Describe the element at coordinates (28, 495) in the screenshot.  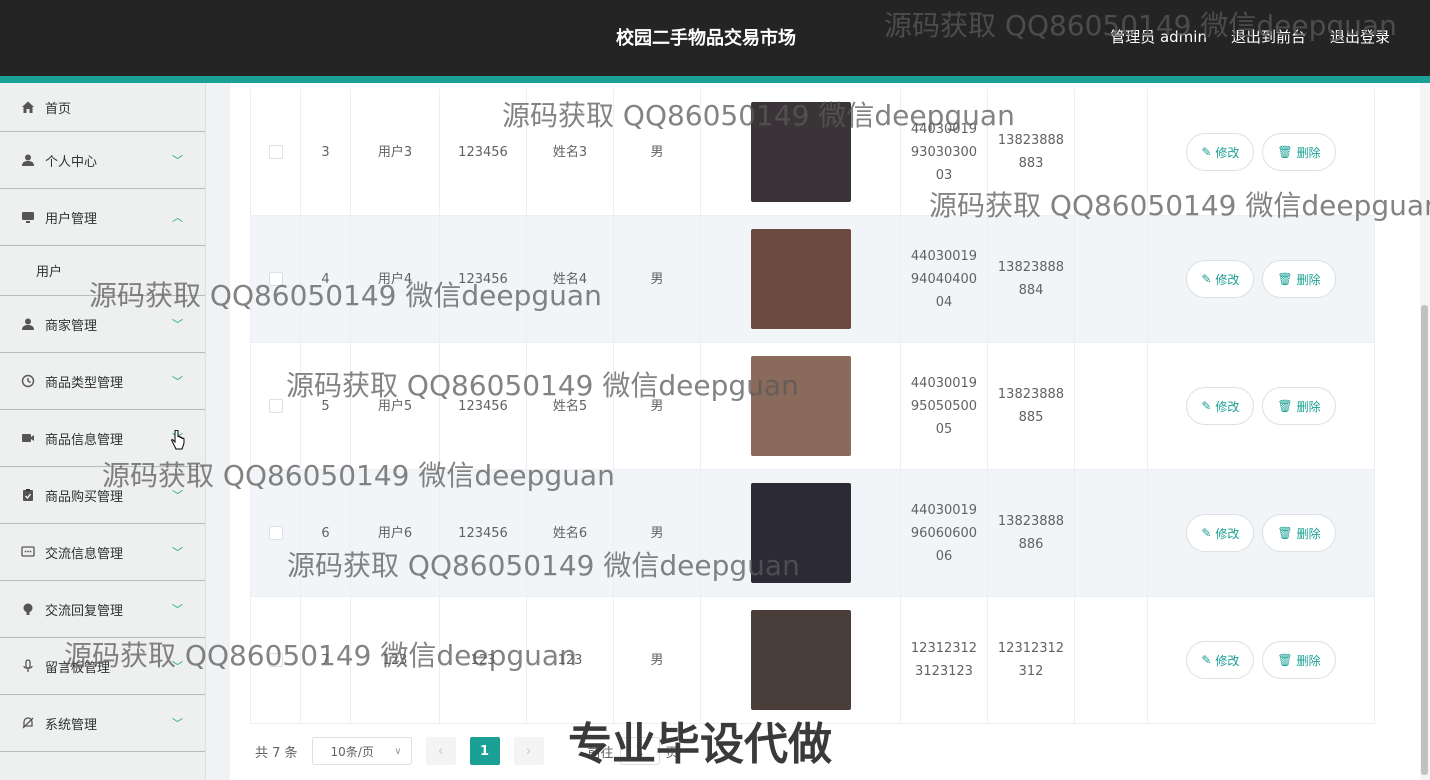
I see `clipboard-icon` at that location.